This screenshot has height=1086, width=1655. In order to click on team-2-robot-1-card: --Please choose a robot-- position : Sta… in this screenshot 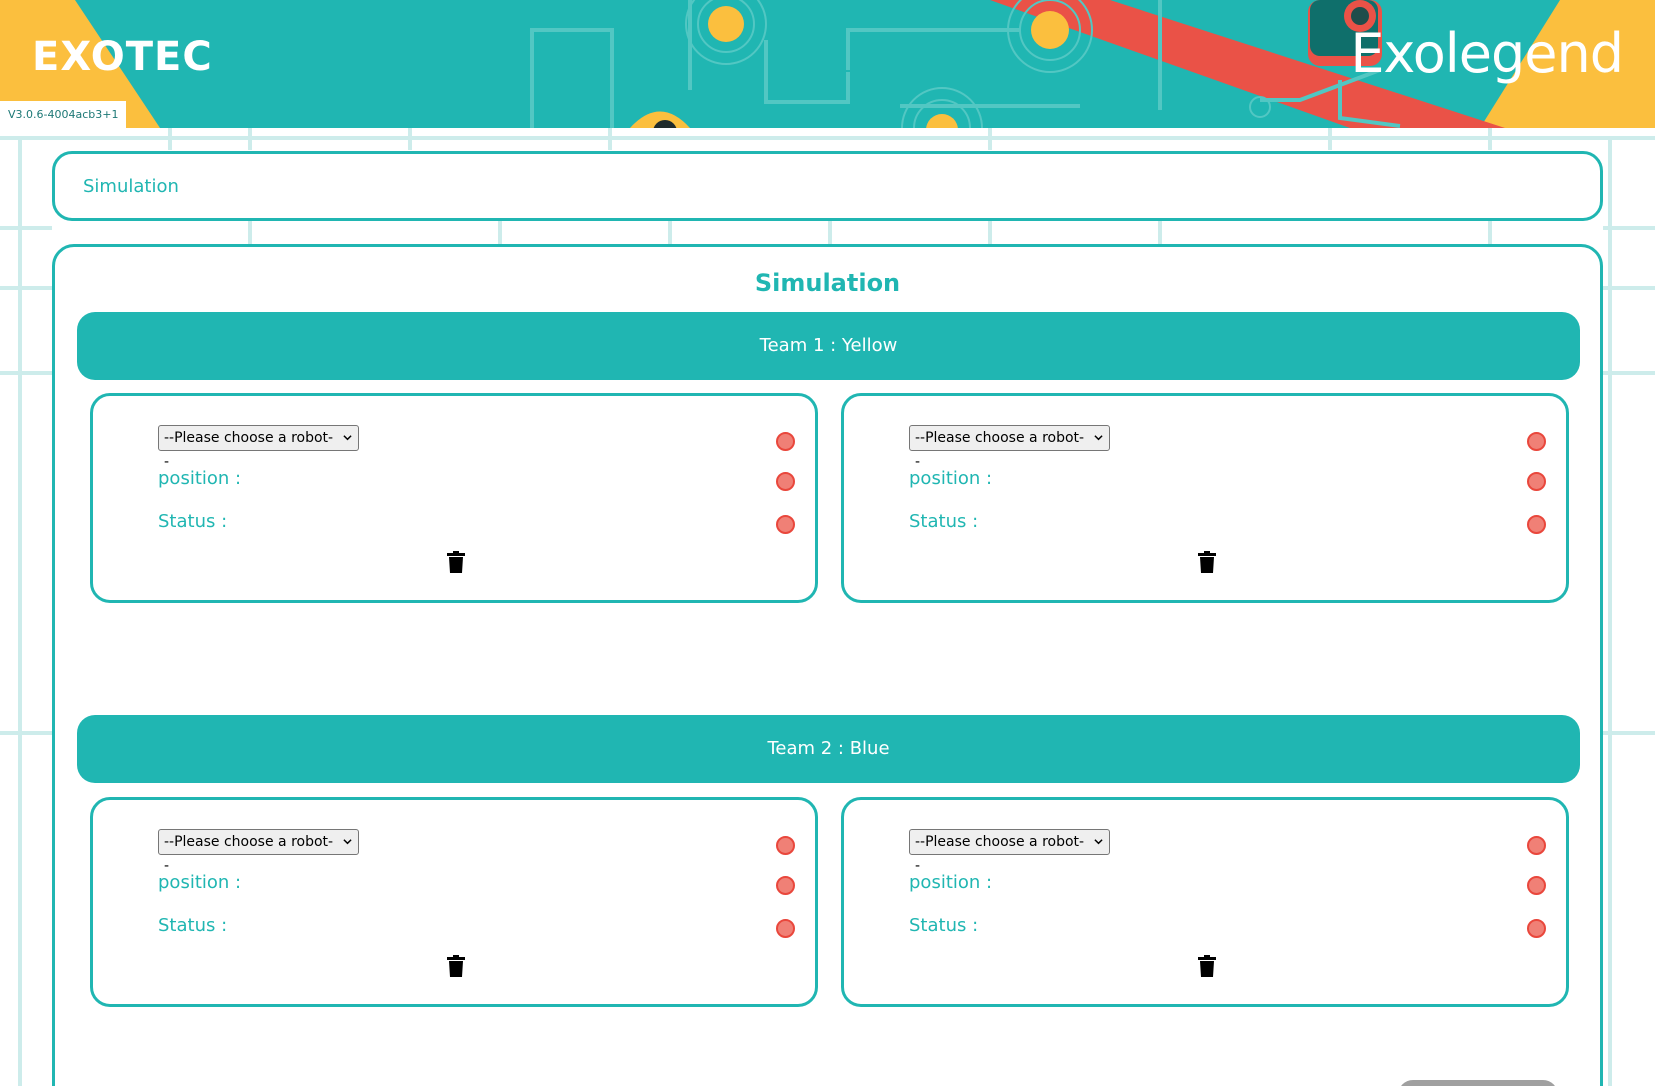, I will do `click(454, 902)`.